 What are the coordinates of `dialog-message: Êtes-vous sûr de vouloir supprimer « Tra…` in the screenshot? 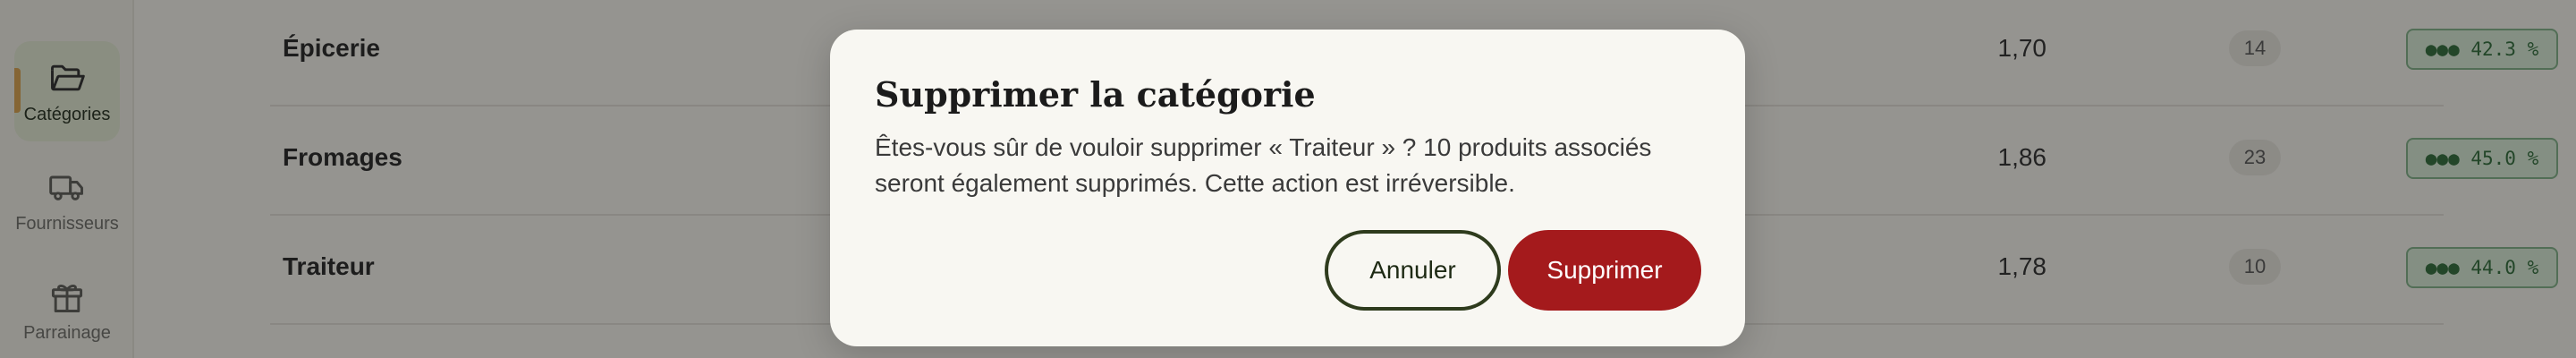 It's located at (1263, 165).